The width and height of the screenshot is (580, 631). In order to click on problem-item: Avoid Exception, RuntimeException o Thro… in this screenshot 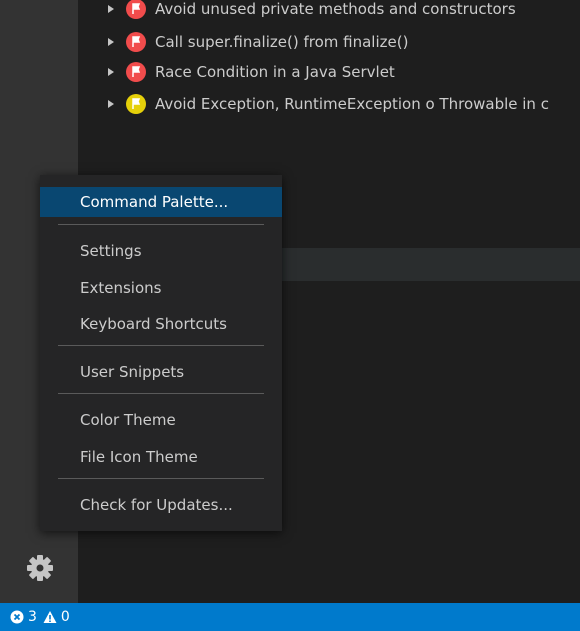, I will do `click(328, 104)`.